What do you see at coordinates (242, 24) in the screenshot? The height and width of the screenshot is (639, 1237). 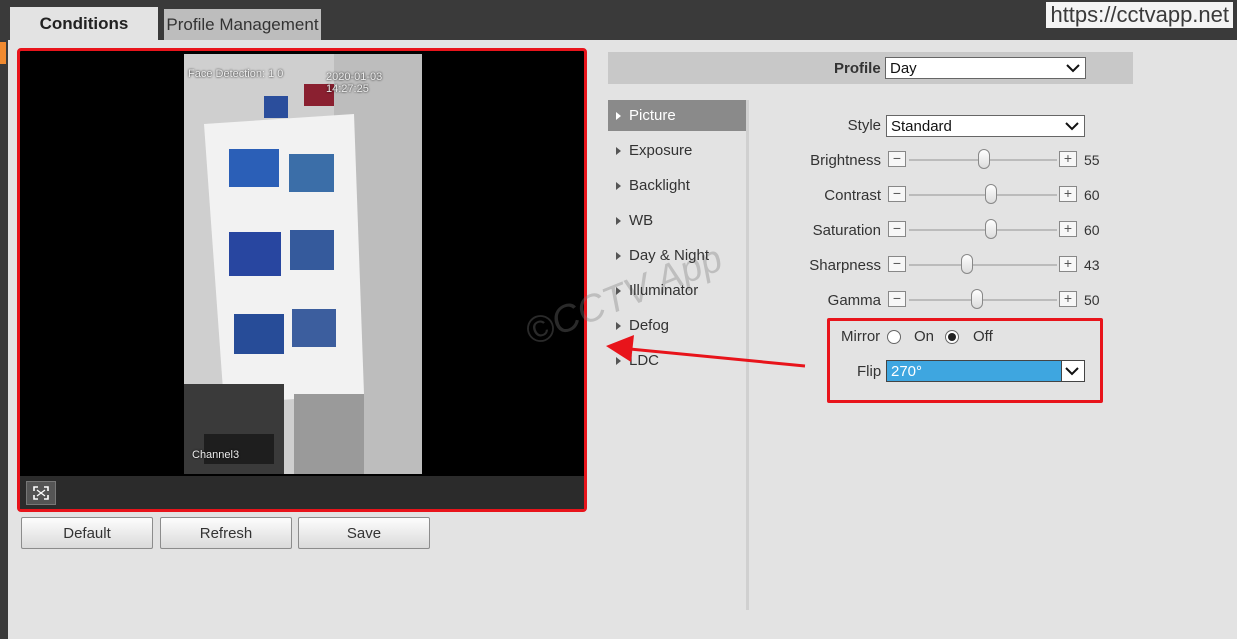 I see `tab-profile-management: Profile Management` at bounding box center [242, 24].